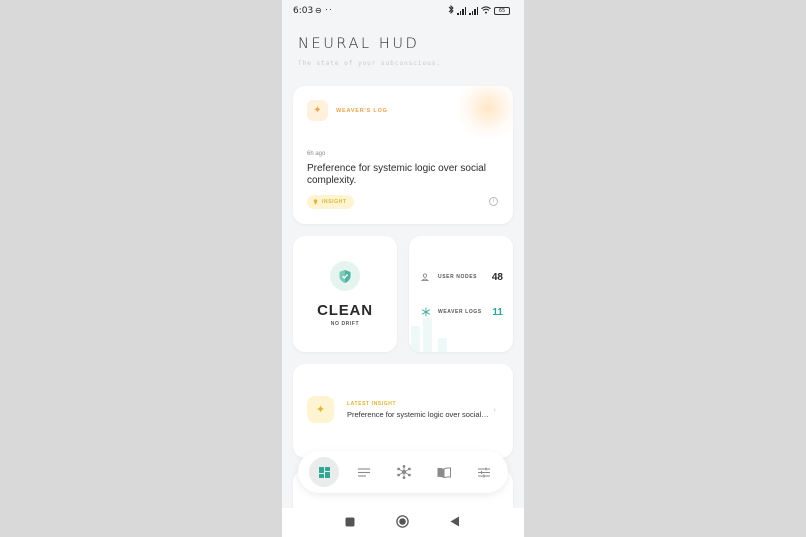 Image resolution: width=806 pixels, height=537 pixels. I want to click on bottom-nav, so click(403, 472).